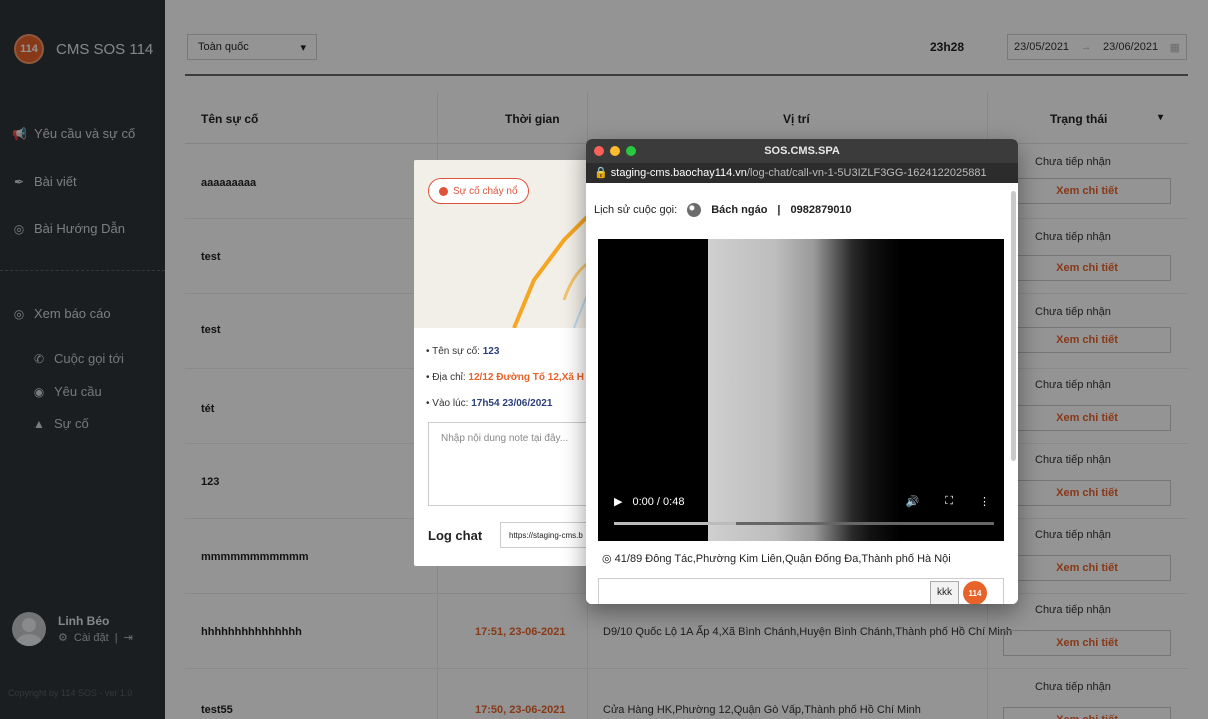  I want to click on send-button: kkk, so click(944, 592).